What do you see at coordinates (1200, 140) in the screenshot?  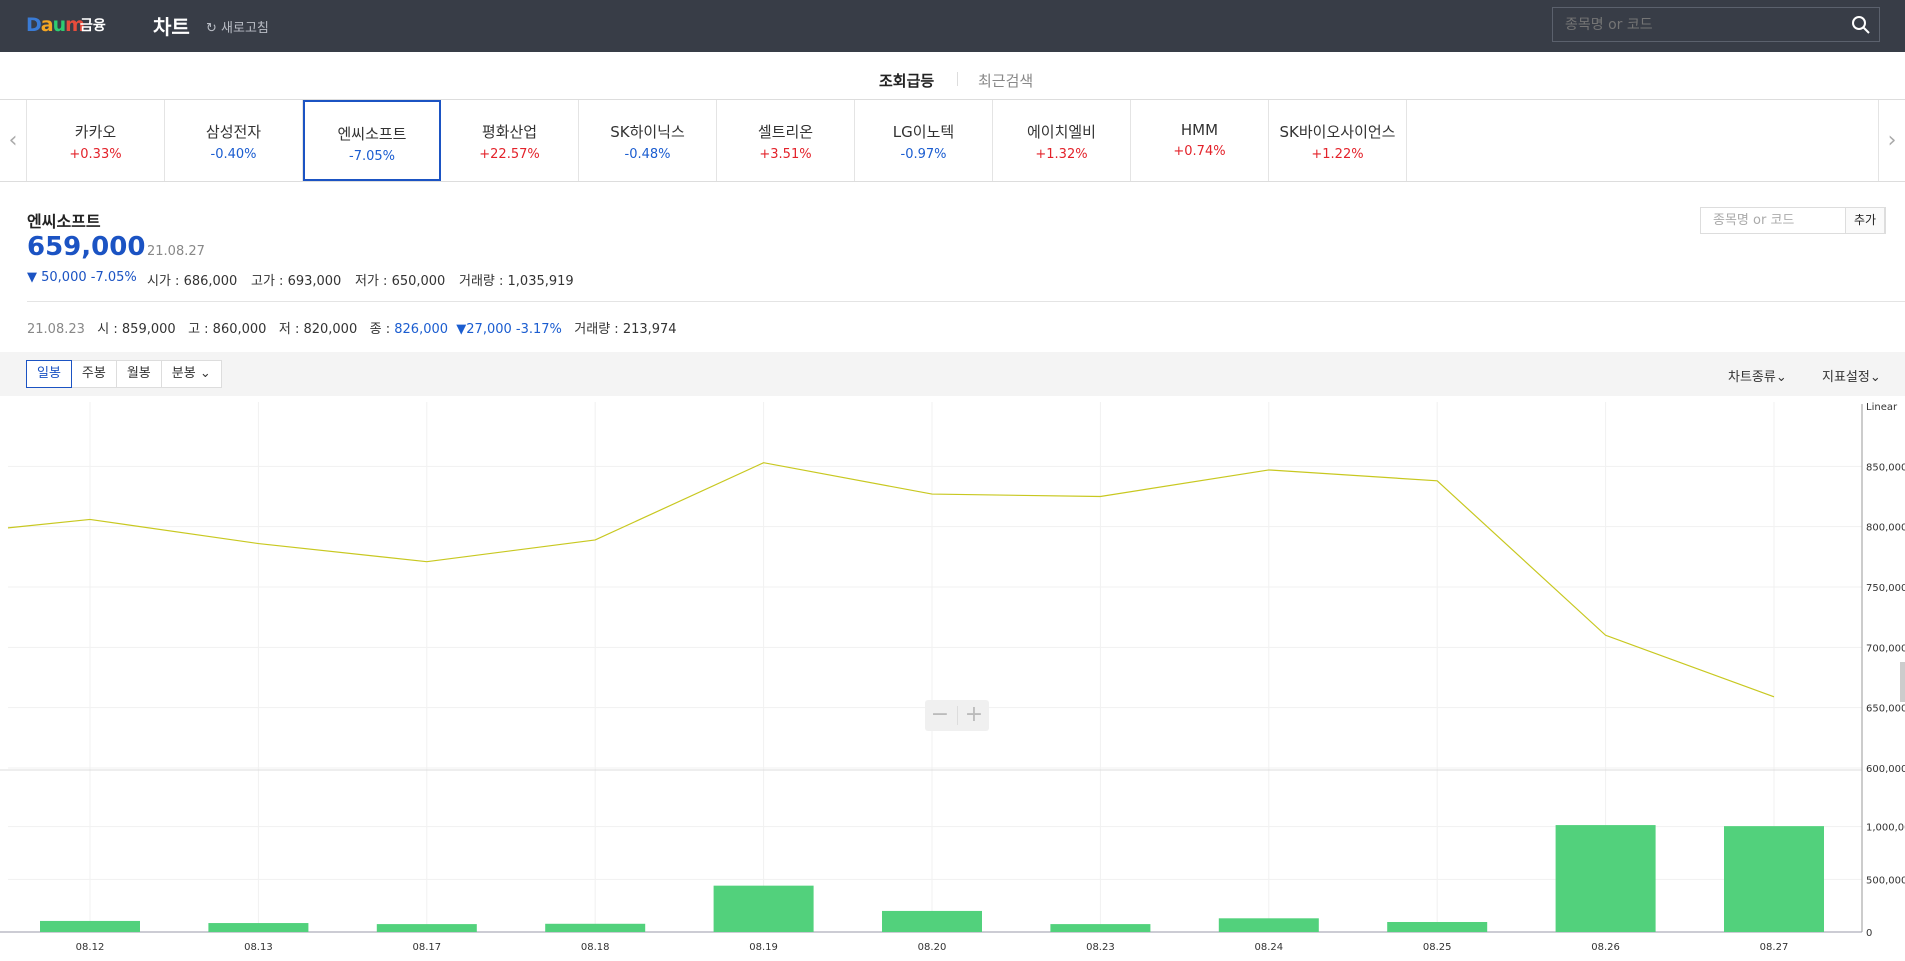 I see `stock-item: HMM +0.74%` at bounding box center [1200, 140].